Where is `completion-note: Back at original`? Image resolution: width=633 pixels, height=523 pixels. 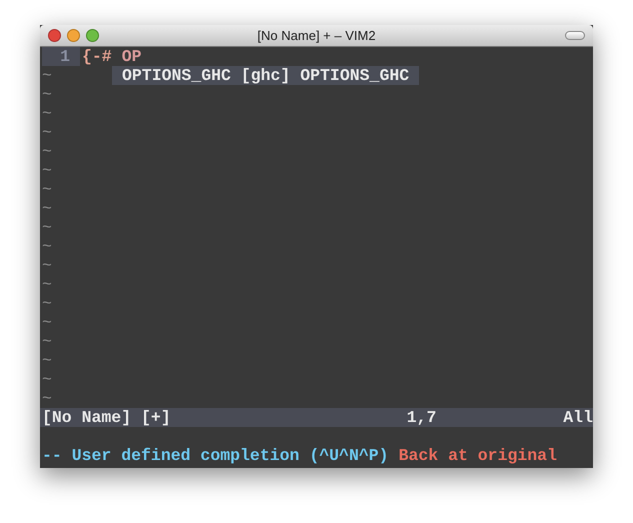
completion-note: Back at original is located at coordinates (477, 455).